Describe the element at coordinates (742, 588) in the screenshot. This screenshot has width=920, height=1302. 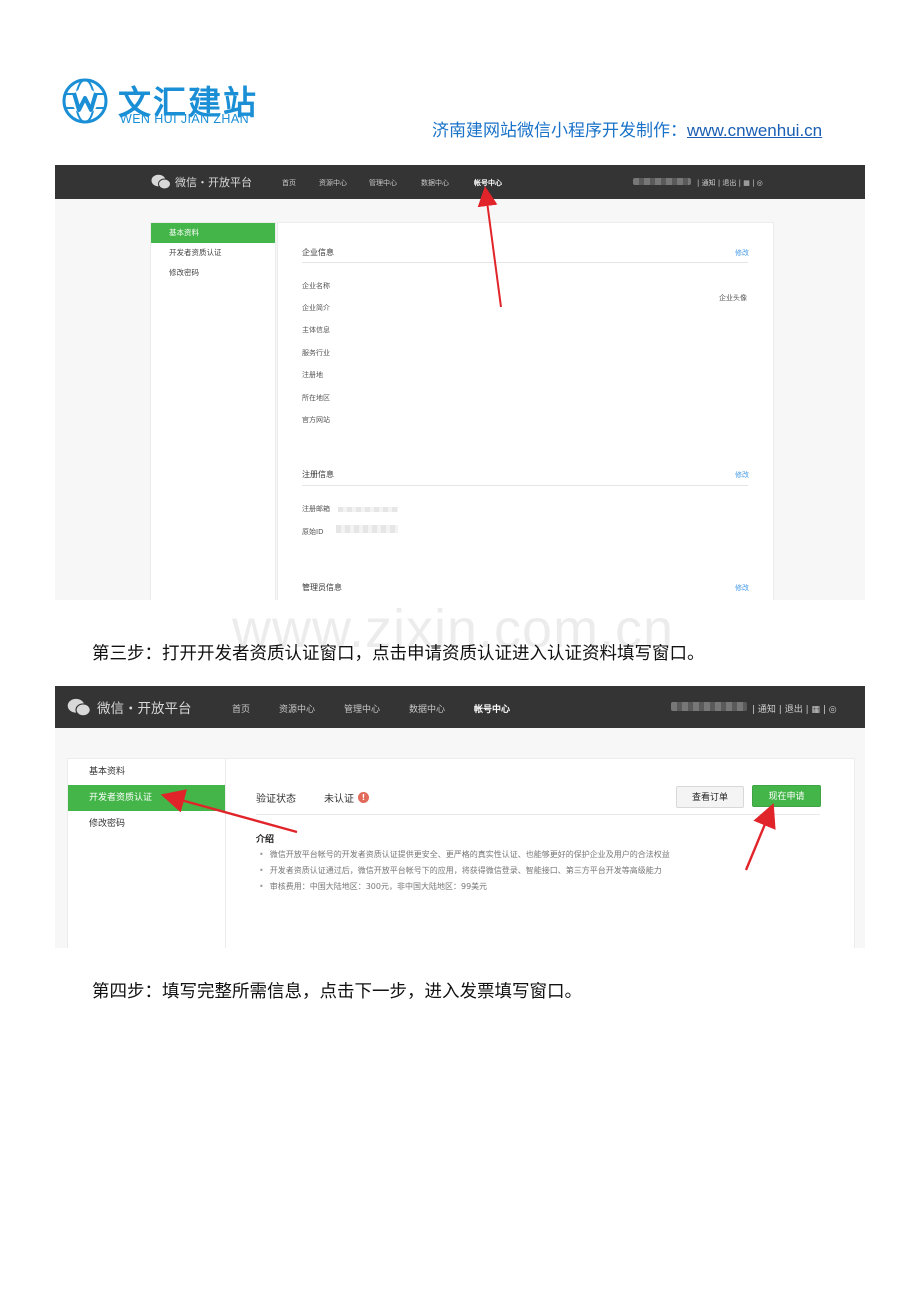
I see `edit-link-admin: 修改` at that location.